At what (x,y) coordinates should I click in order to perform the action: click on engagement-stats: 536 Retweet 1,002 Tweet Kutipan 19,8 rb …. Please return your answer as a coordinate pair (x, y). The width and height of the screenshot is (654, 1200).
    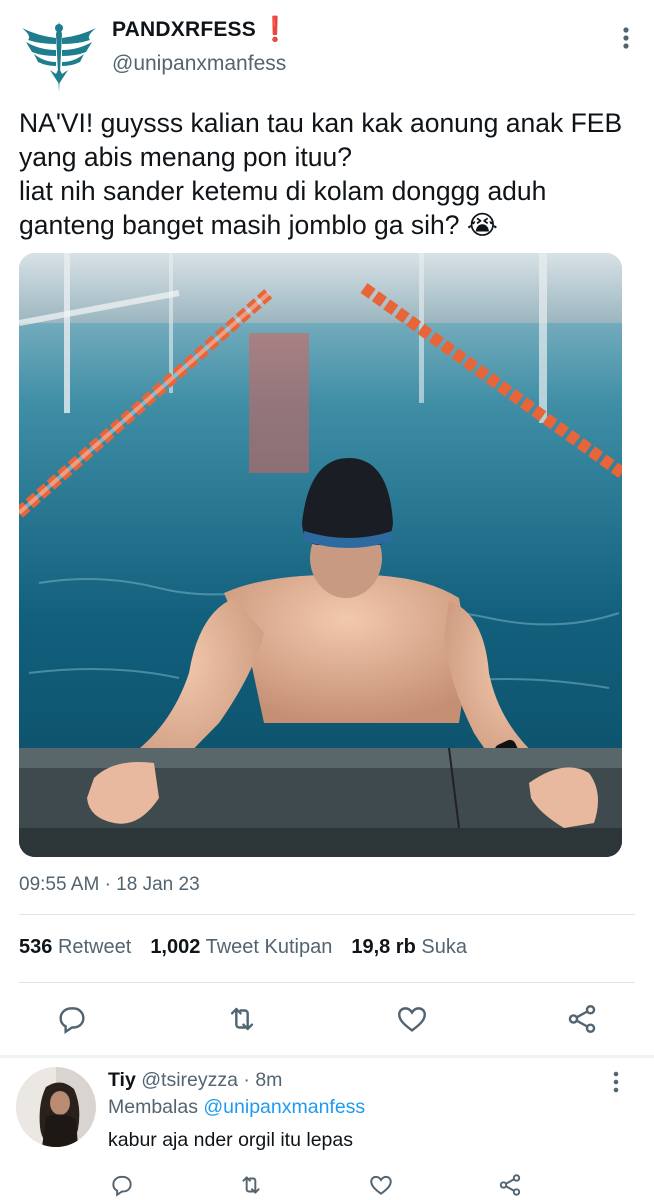
    Looking at the image, I should click on (243, 947).